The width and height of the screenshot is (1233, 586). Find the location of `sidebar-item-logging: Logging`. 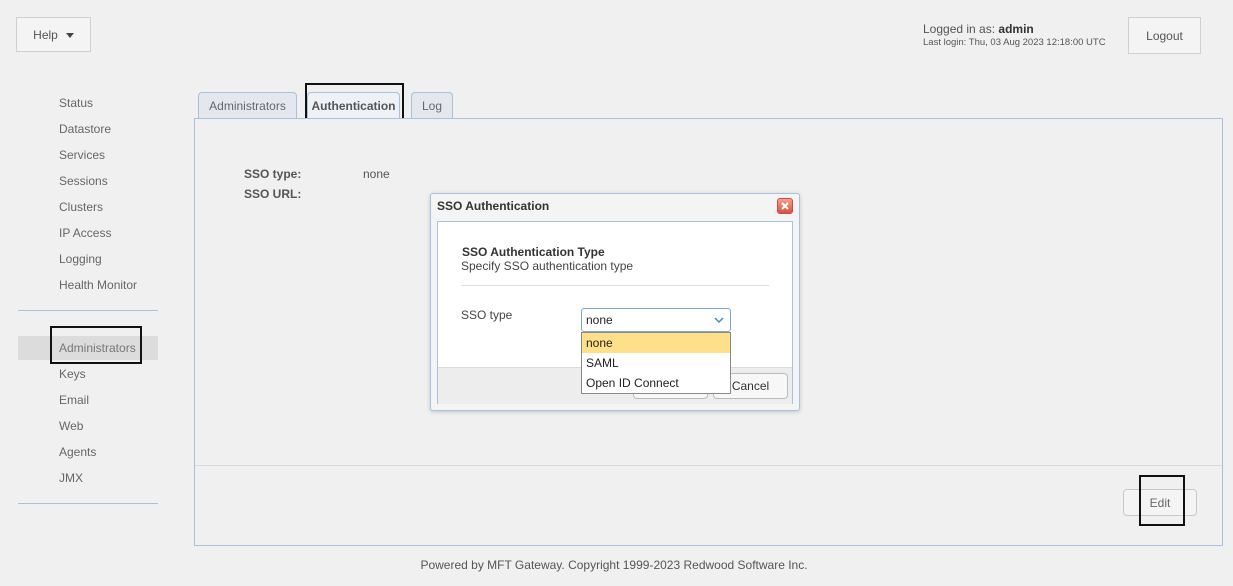

sidebar-item-logging: Logging is located at coordinates (80, 259).